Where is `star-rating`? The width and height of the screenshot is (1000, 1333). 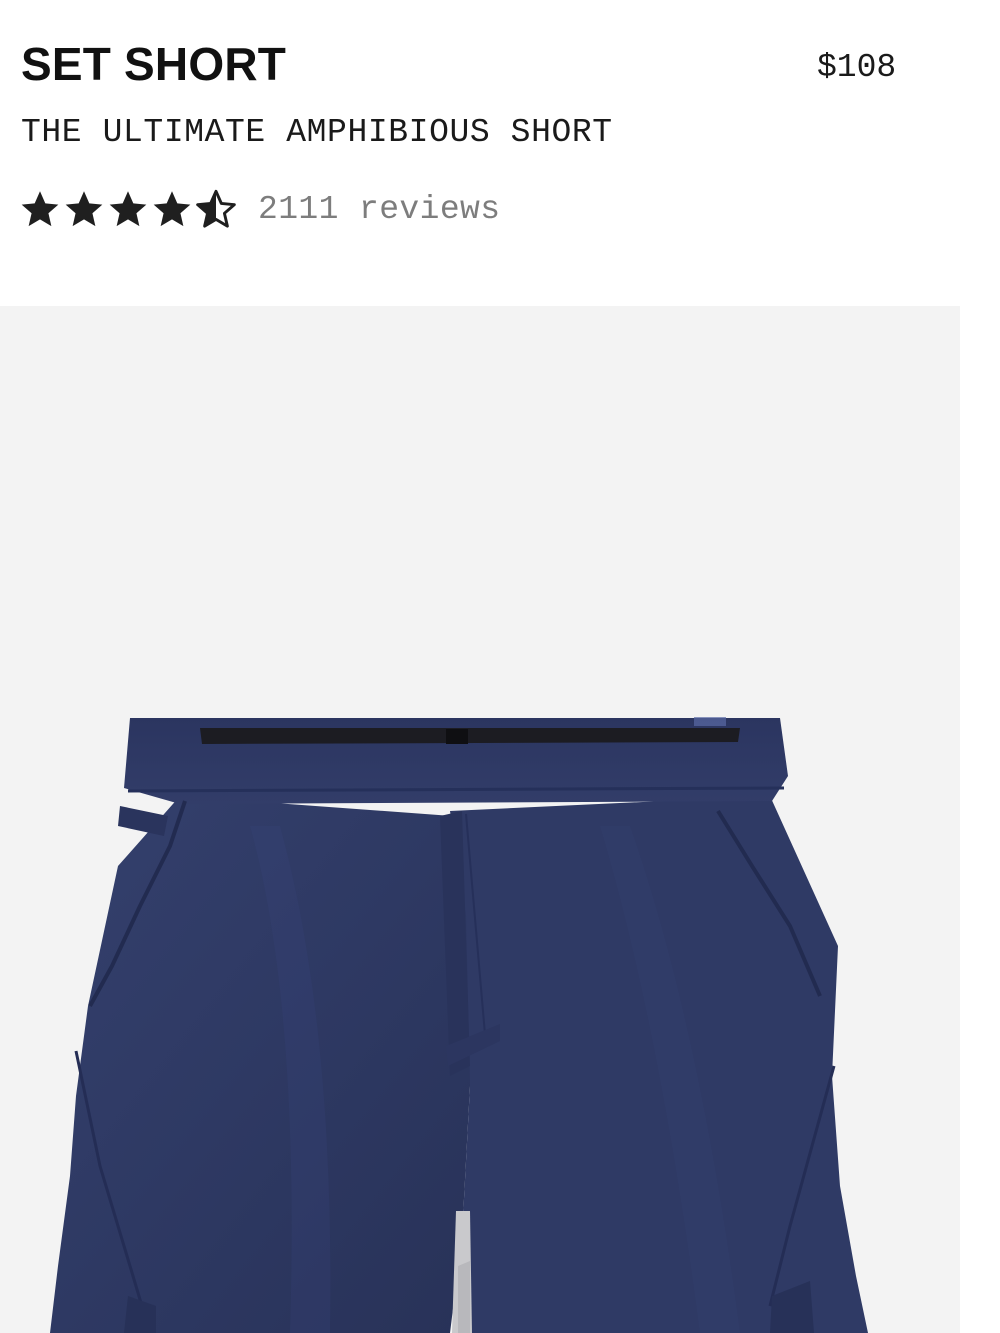 star-rating is located at coordinates (128, 210).